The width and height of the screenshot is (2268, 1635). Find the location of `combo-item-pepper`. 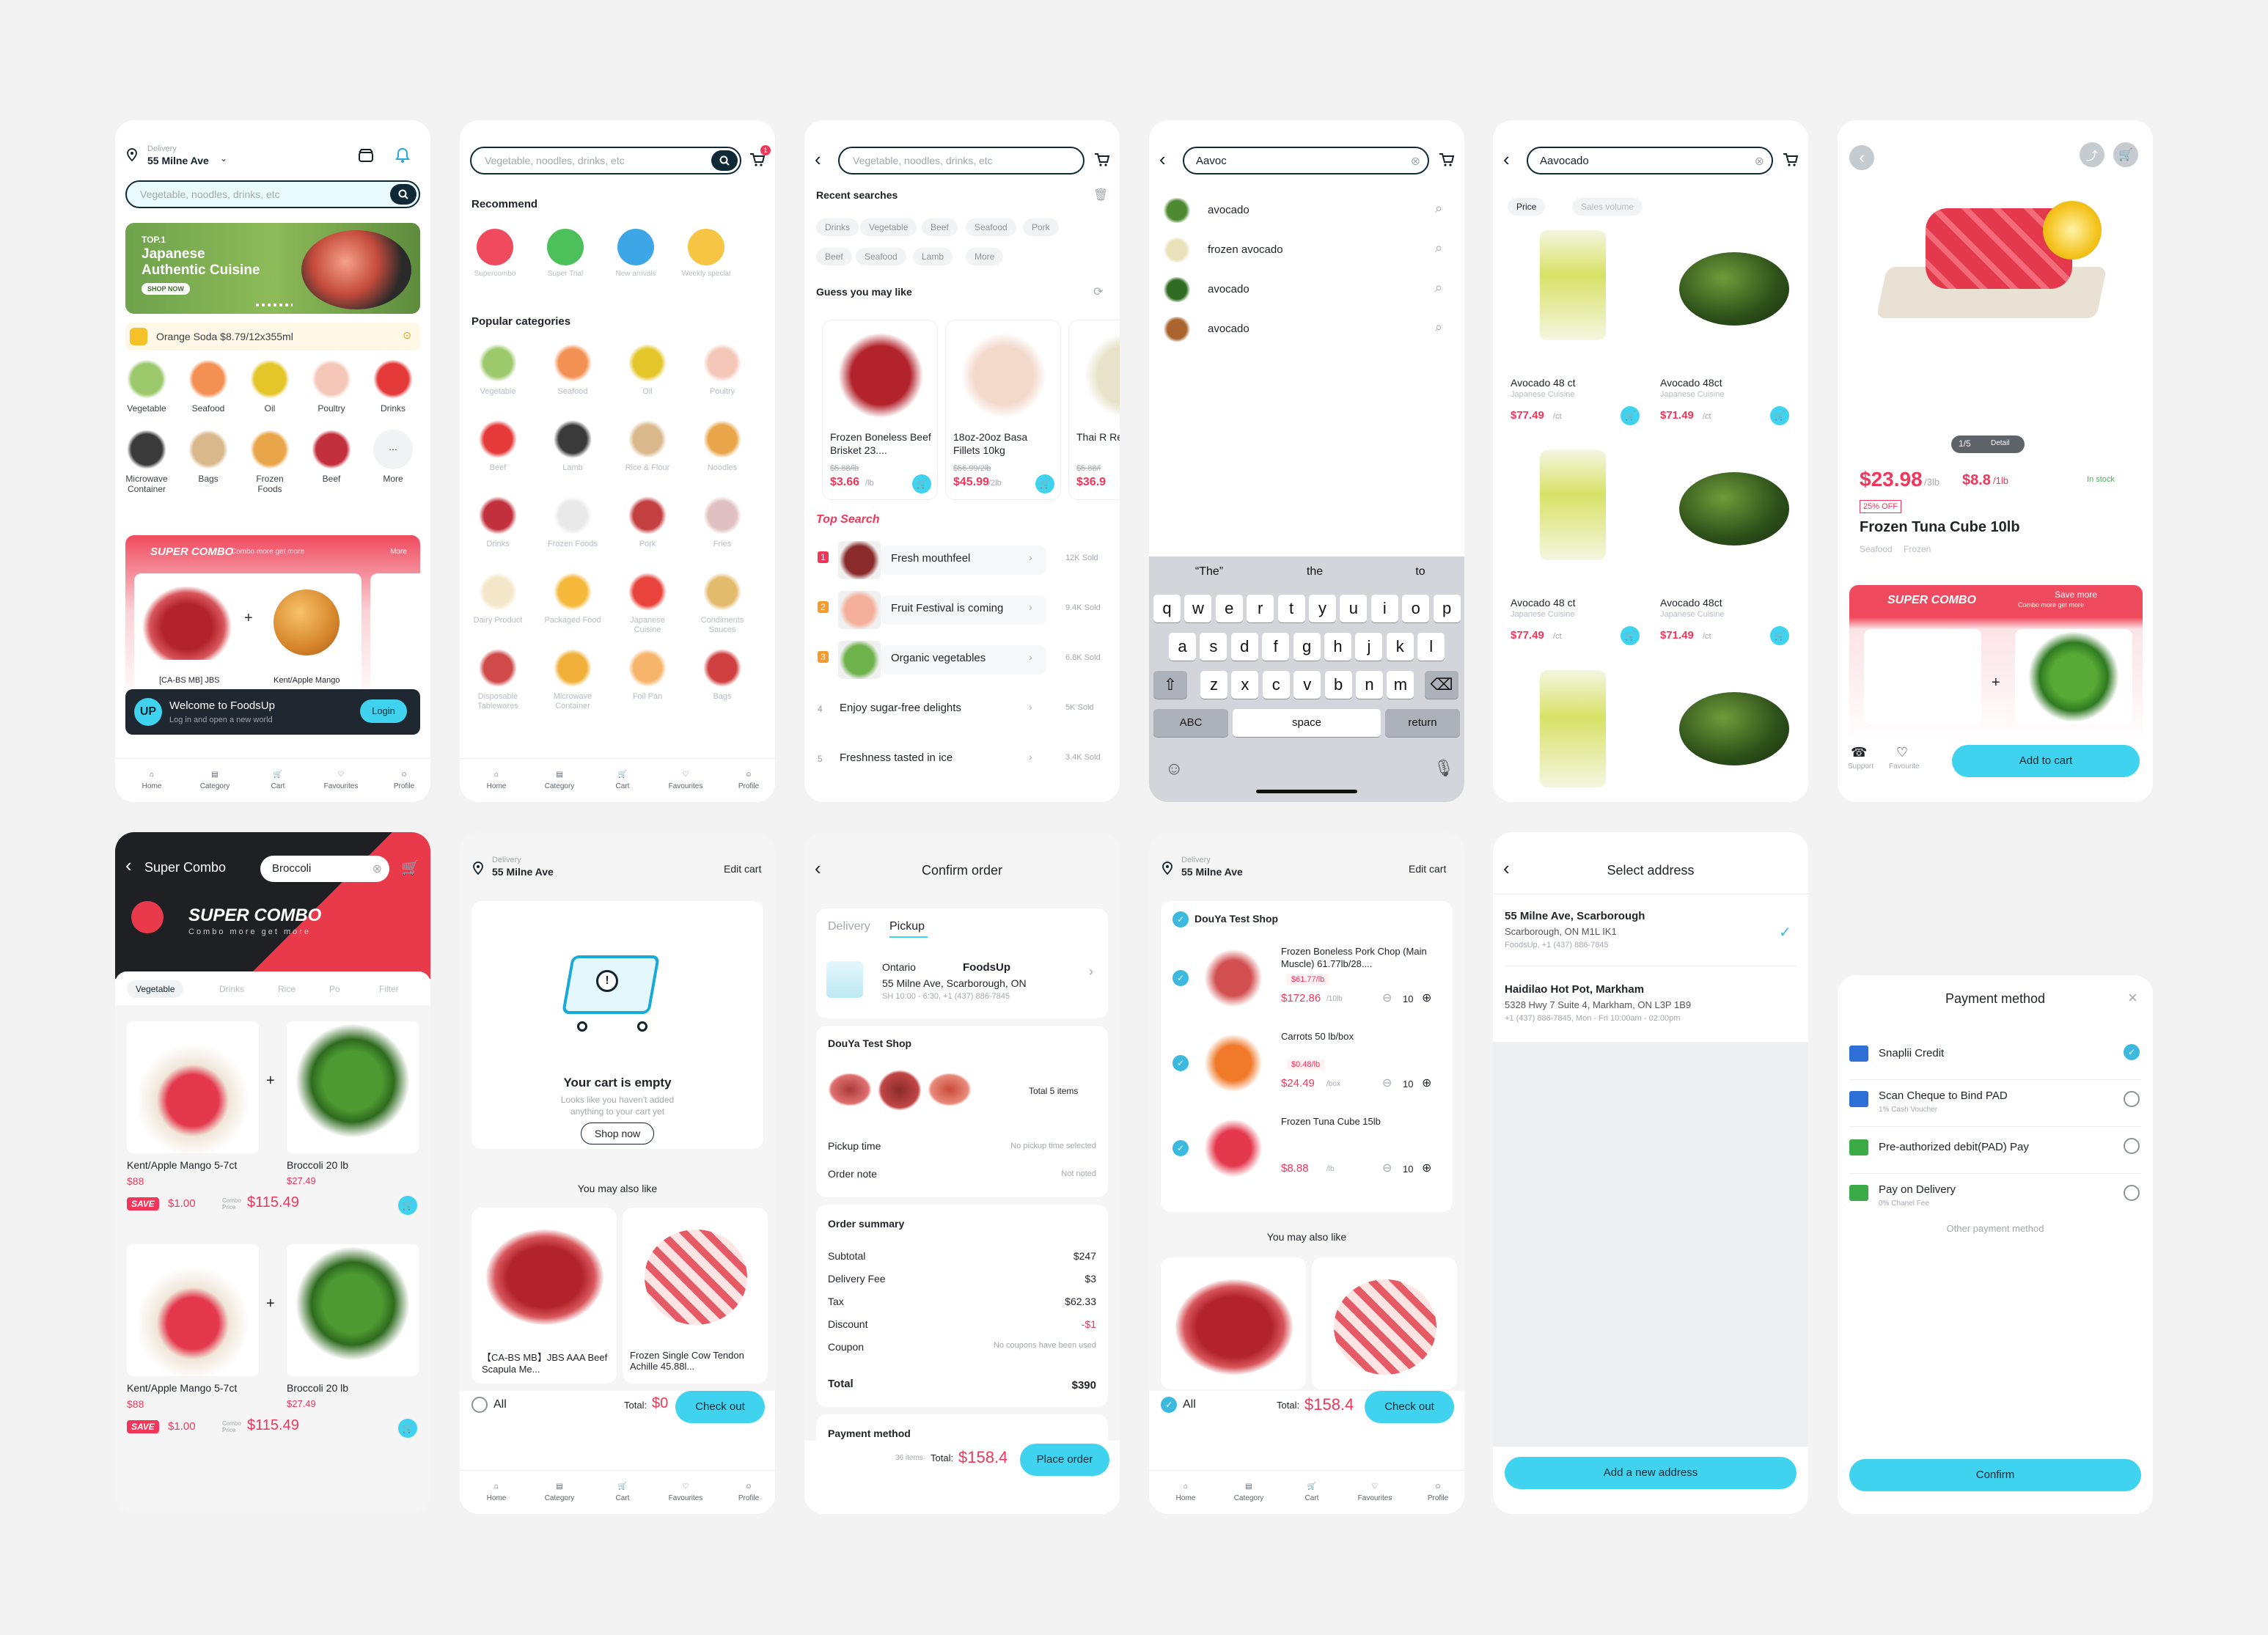

combo-item-pepper is located at coordinates (2073, 676).